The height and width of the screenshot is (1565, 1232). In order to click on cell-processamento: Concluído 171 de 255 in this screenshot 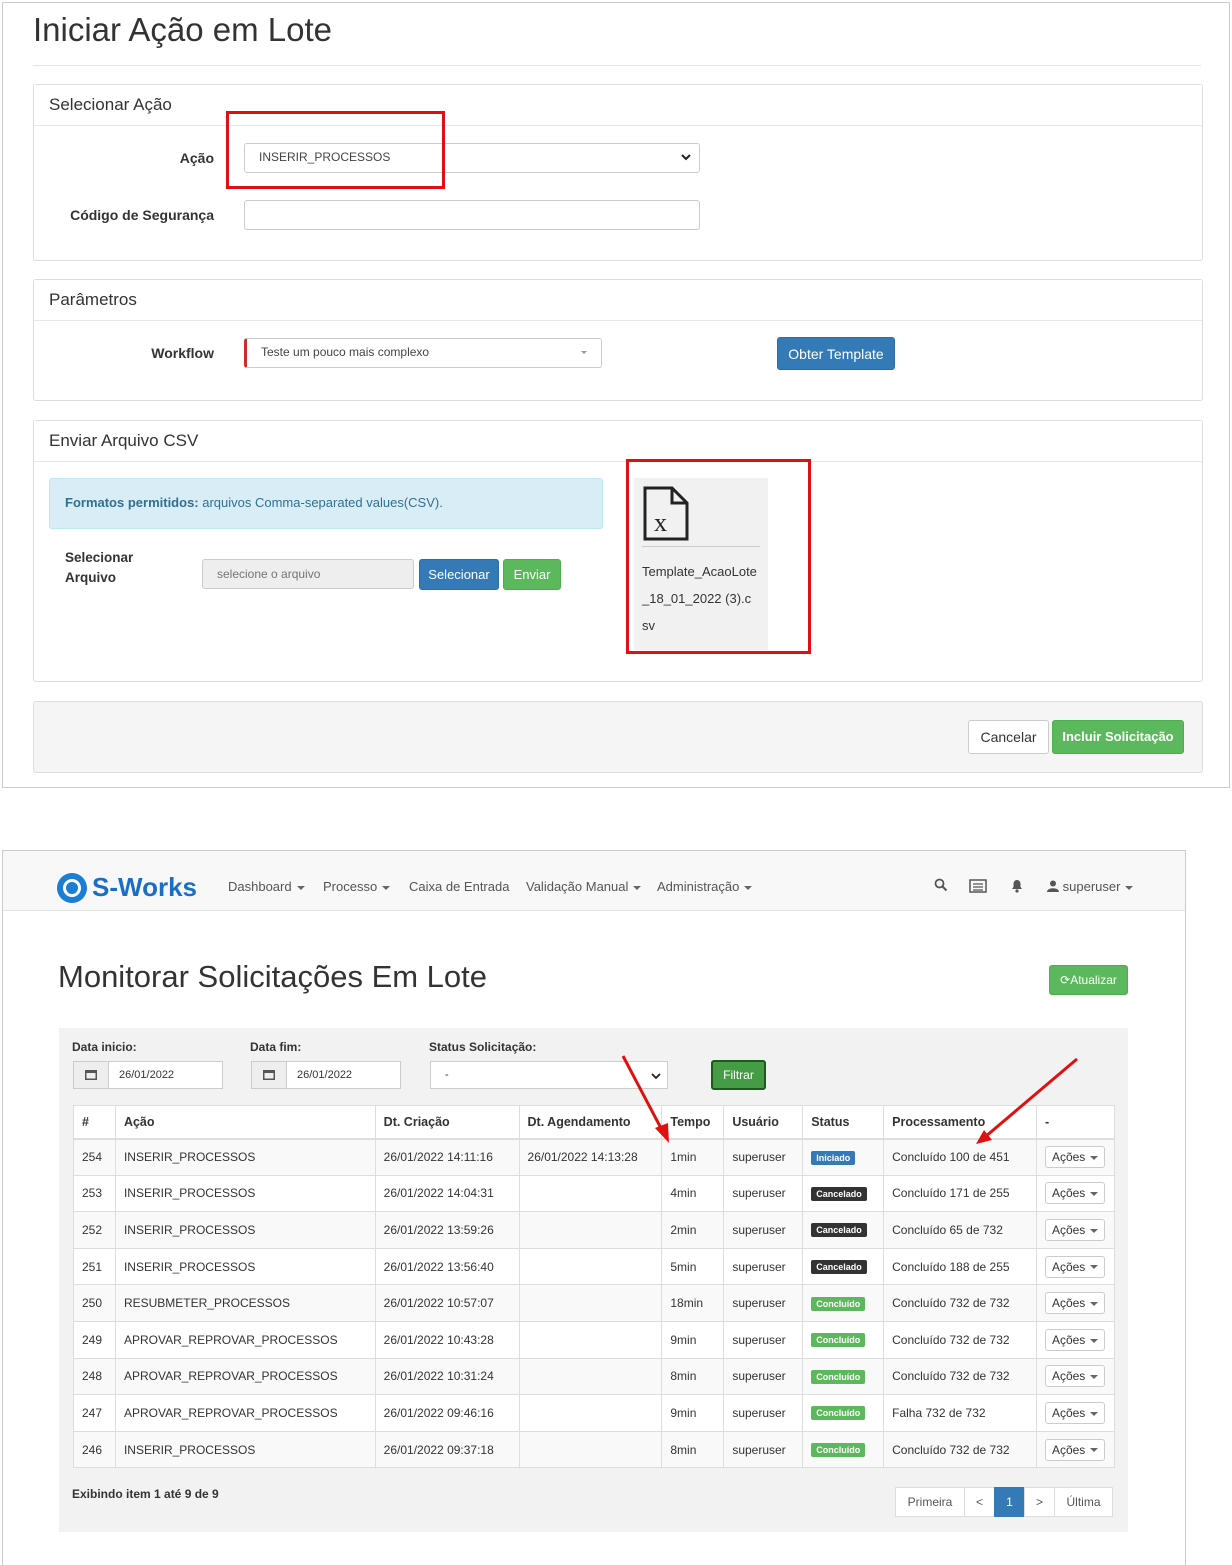, I will do `click(960, 1193)`.